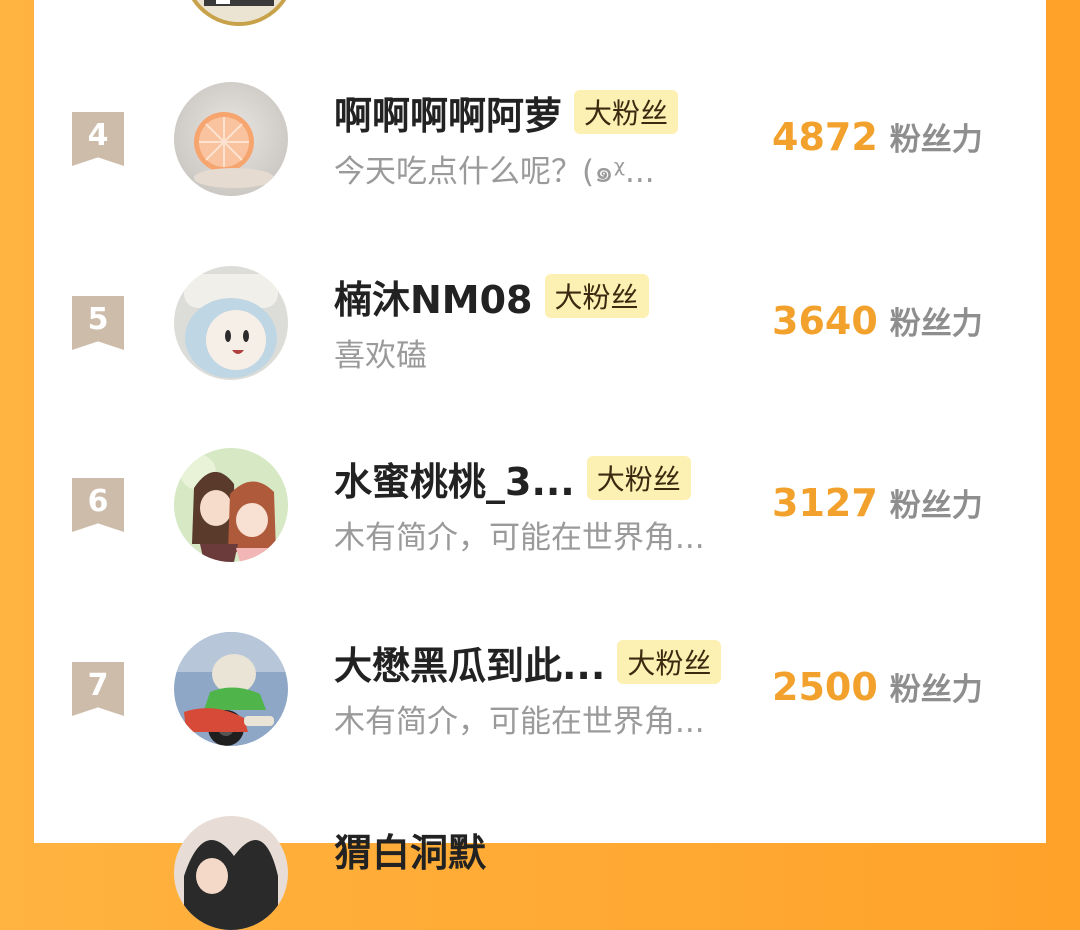  I want to click on fan-power: 2500 粉丝力, so click(877, 686).